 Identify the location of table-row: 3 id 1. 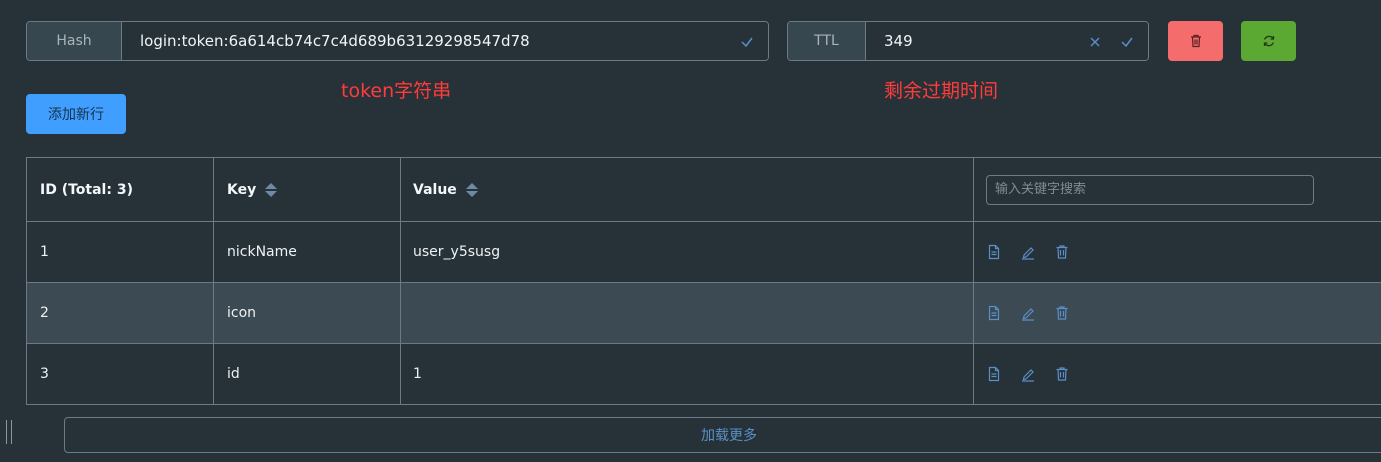
(704, 374).